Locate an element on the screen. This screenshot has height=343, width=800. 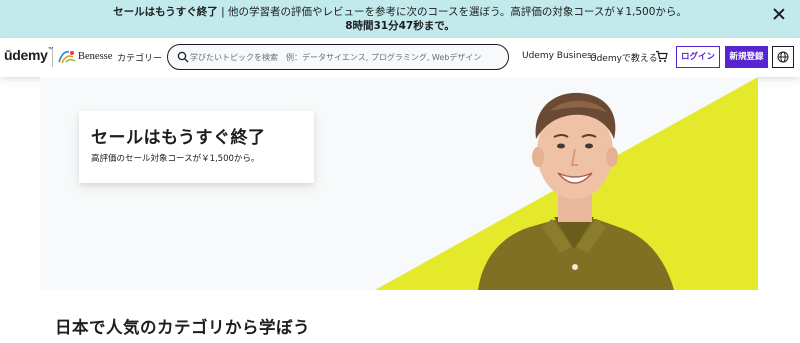
benesse-logo-text: Benesse is located at coordinates (95, 56).